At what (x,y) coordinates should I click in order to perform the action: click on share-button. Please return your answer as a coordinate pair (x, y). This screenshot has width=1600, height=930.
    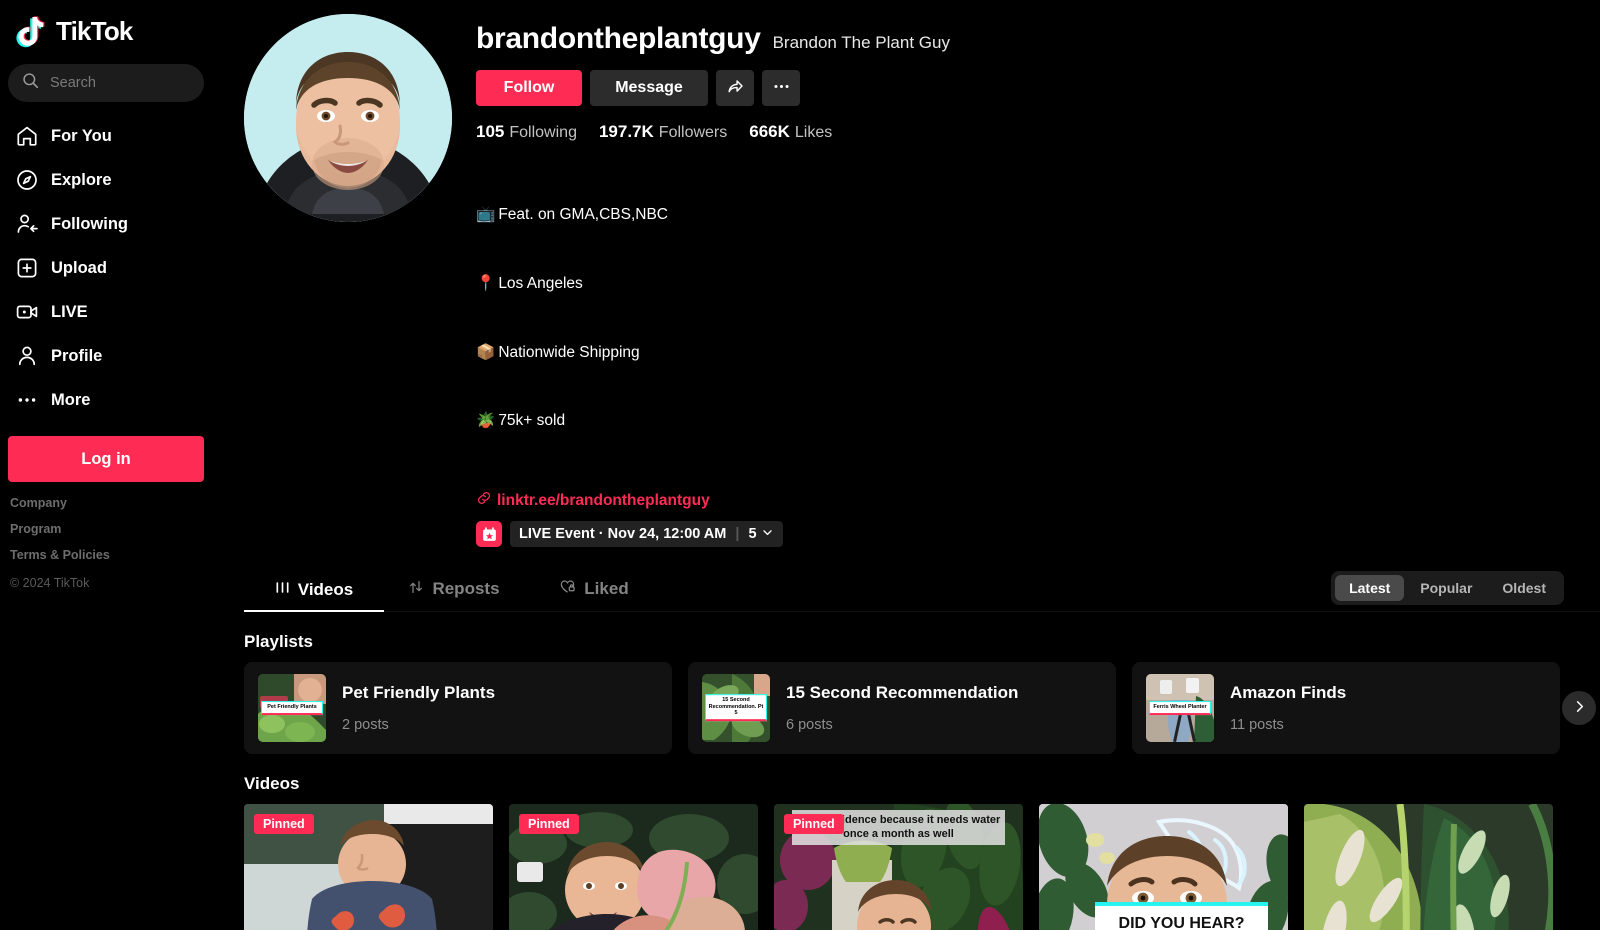
    Looking at the image, I should click on (735, 88).